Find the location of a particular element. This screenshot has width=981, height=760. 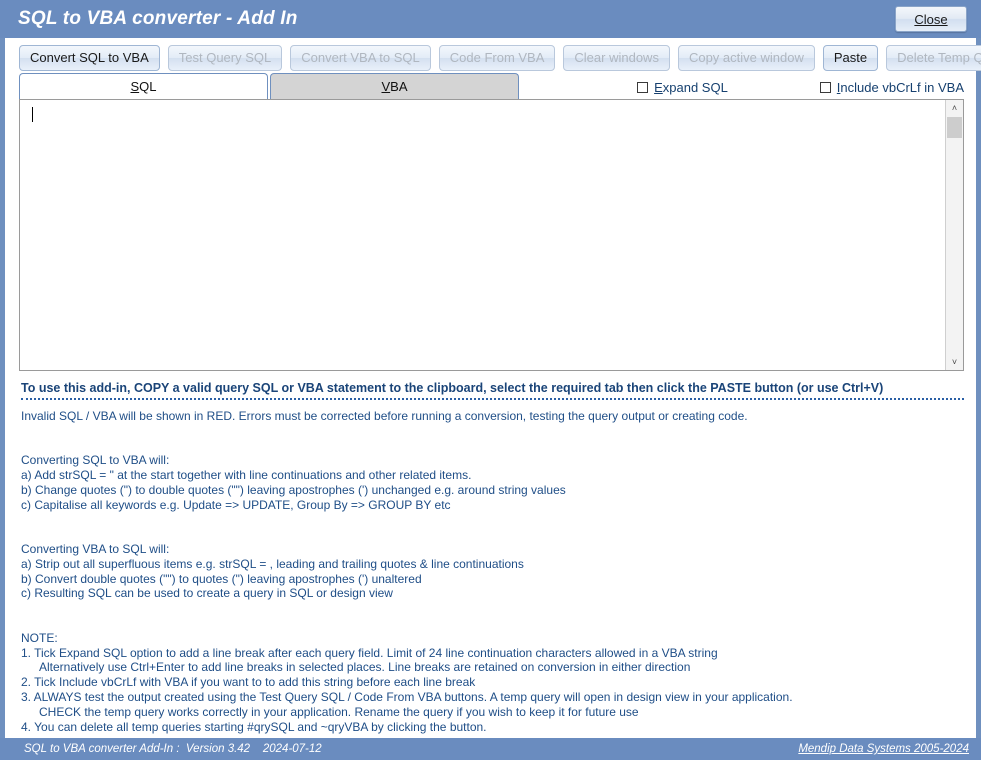

page-title: SQL to VBA converter - Add In is located at coordinates (158, 18).